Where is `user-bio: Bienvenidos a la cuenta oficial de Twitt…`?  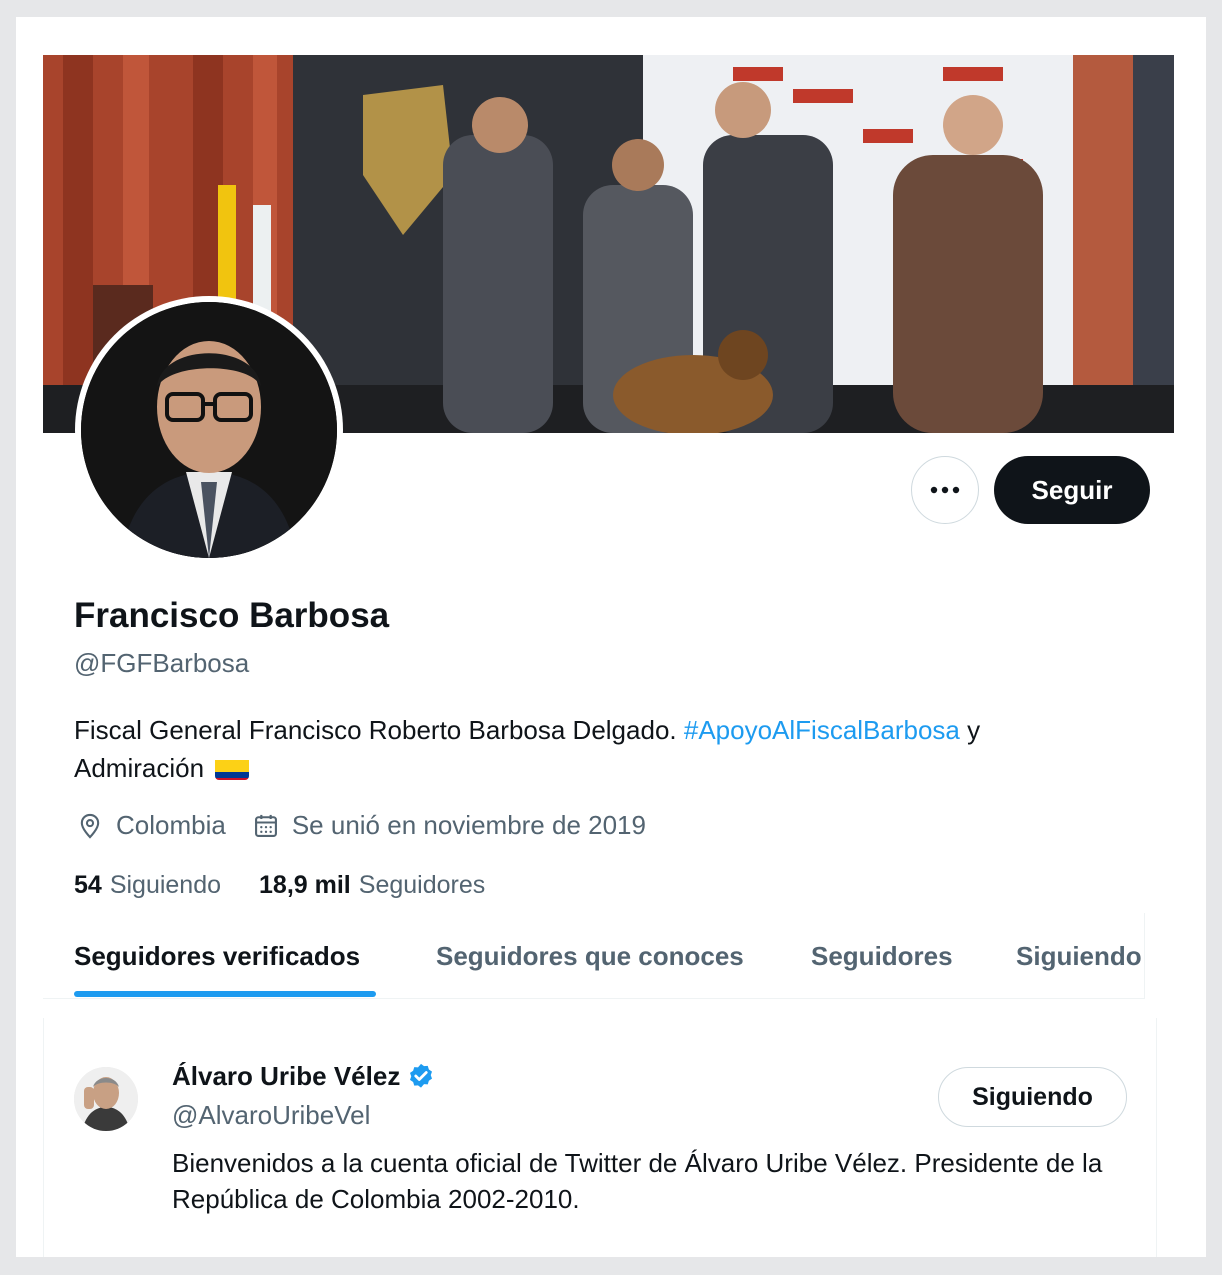 user-bio: Bienvenidos a la cuenta oficial de Twitt… is located at coordinates (637, 1181).